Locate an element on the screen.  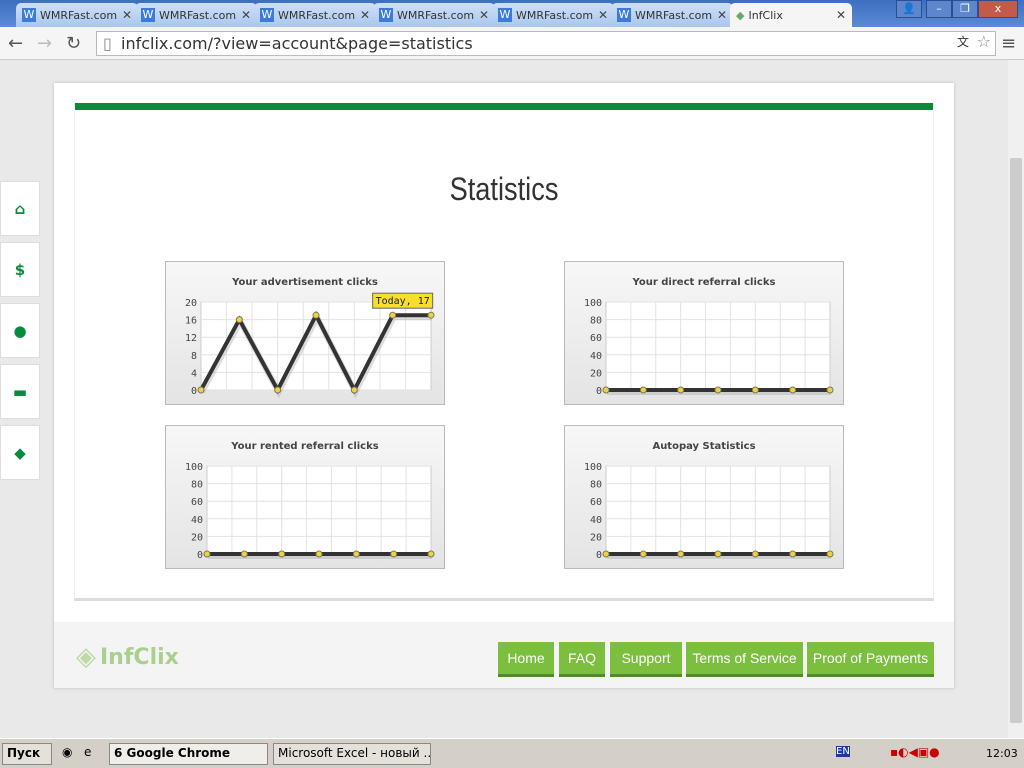
dollar-icon: $ is located at coordinates (20, 270).